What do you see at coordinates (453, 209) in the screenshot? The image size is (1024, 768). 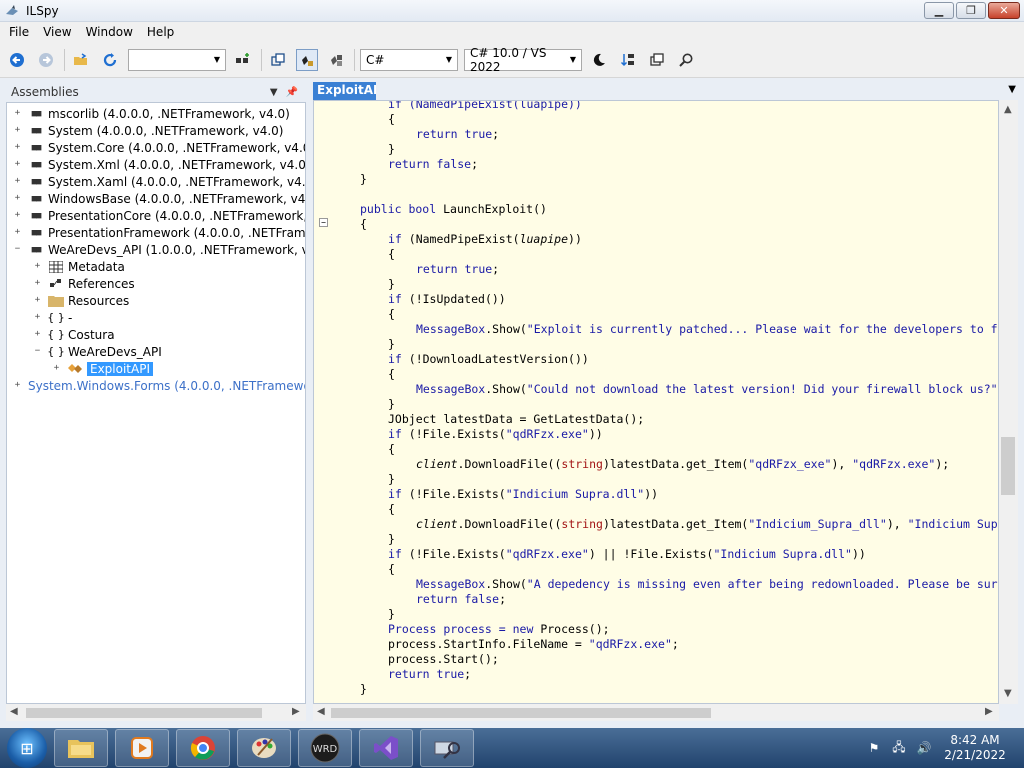 I see `code-line: public bool LaunchExploit()` at bounding box center [453, 209].